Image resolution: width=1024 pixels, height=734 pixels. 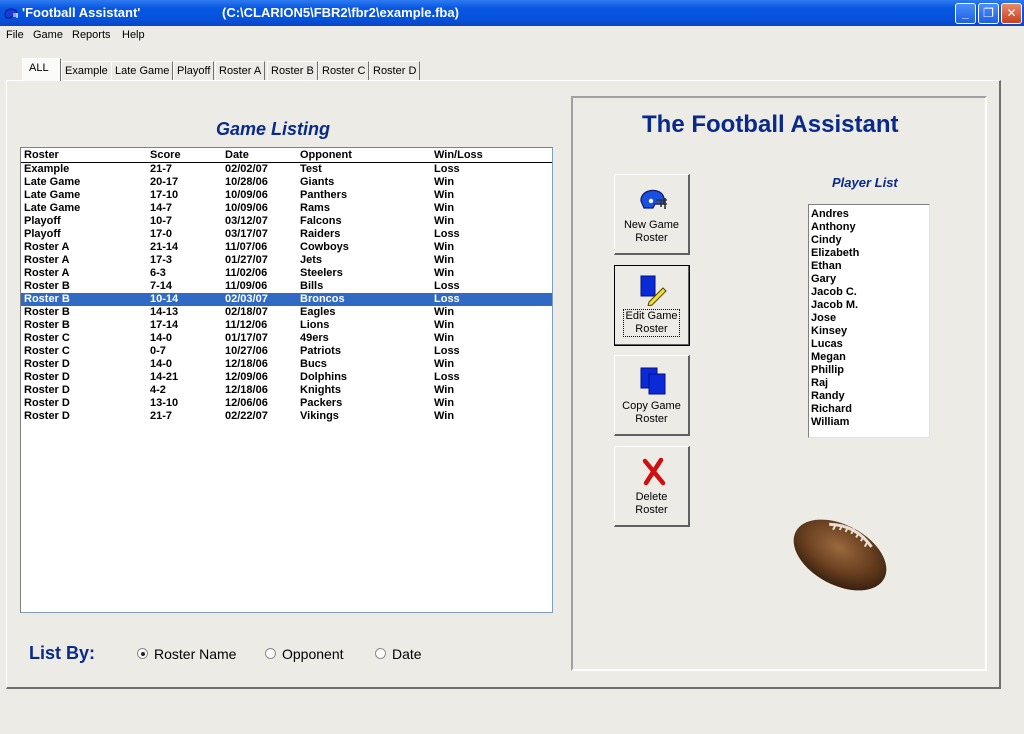 What do you see at coordinates (311, 260) in the screenshot?
I see `cell-opponent: Jets` at bounding box center [311, 260].